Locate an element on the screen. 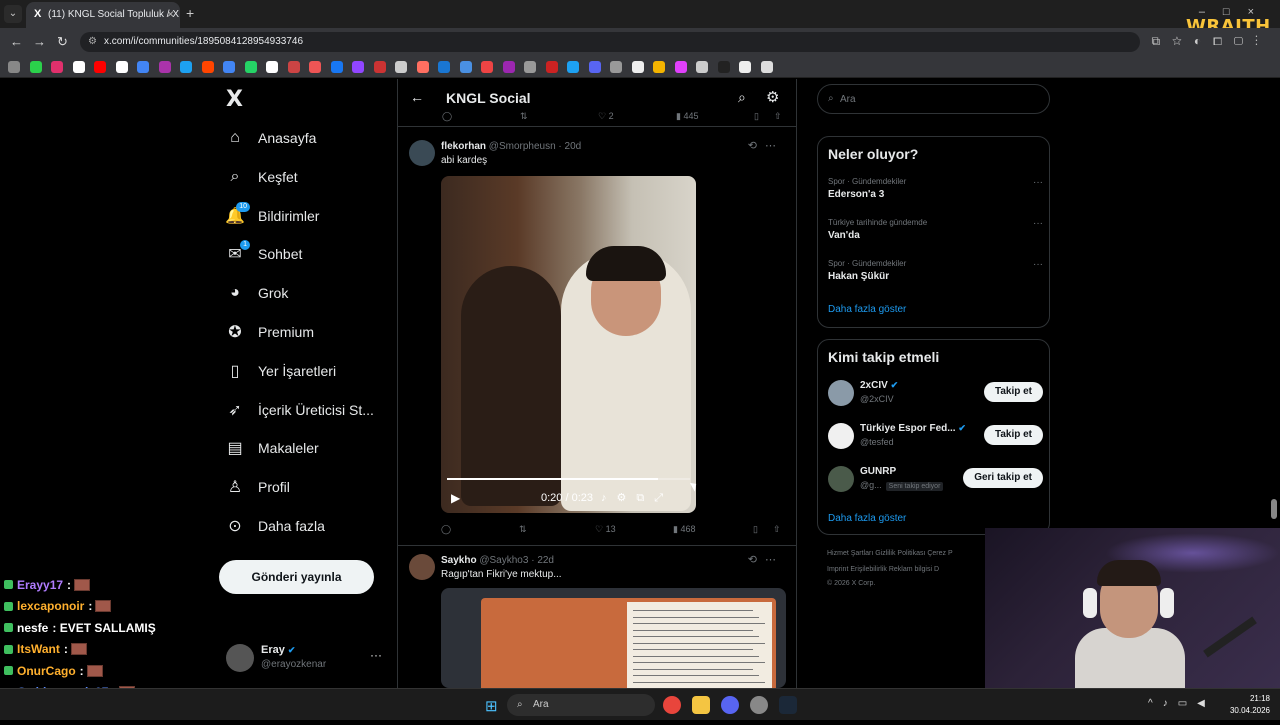 This screenshot has width=1280, height=725. folder-icon is located at coordinates (701, 705).